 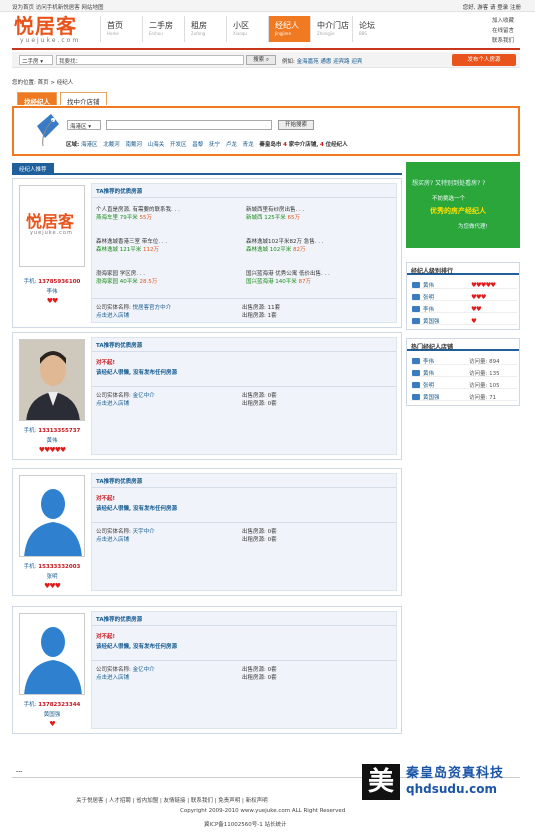 What do you see at coordinates (52, 450) in the screenshot?
I see `level-hearts: ♥♥♥♥♥` at bounding box center [52, 450].